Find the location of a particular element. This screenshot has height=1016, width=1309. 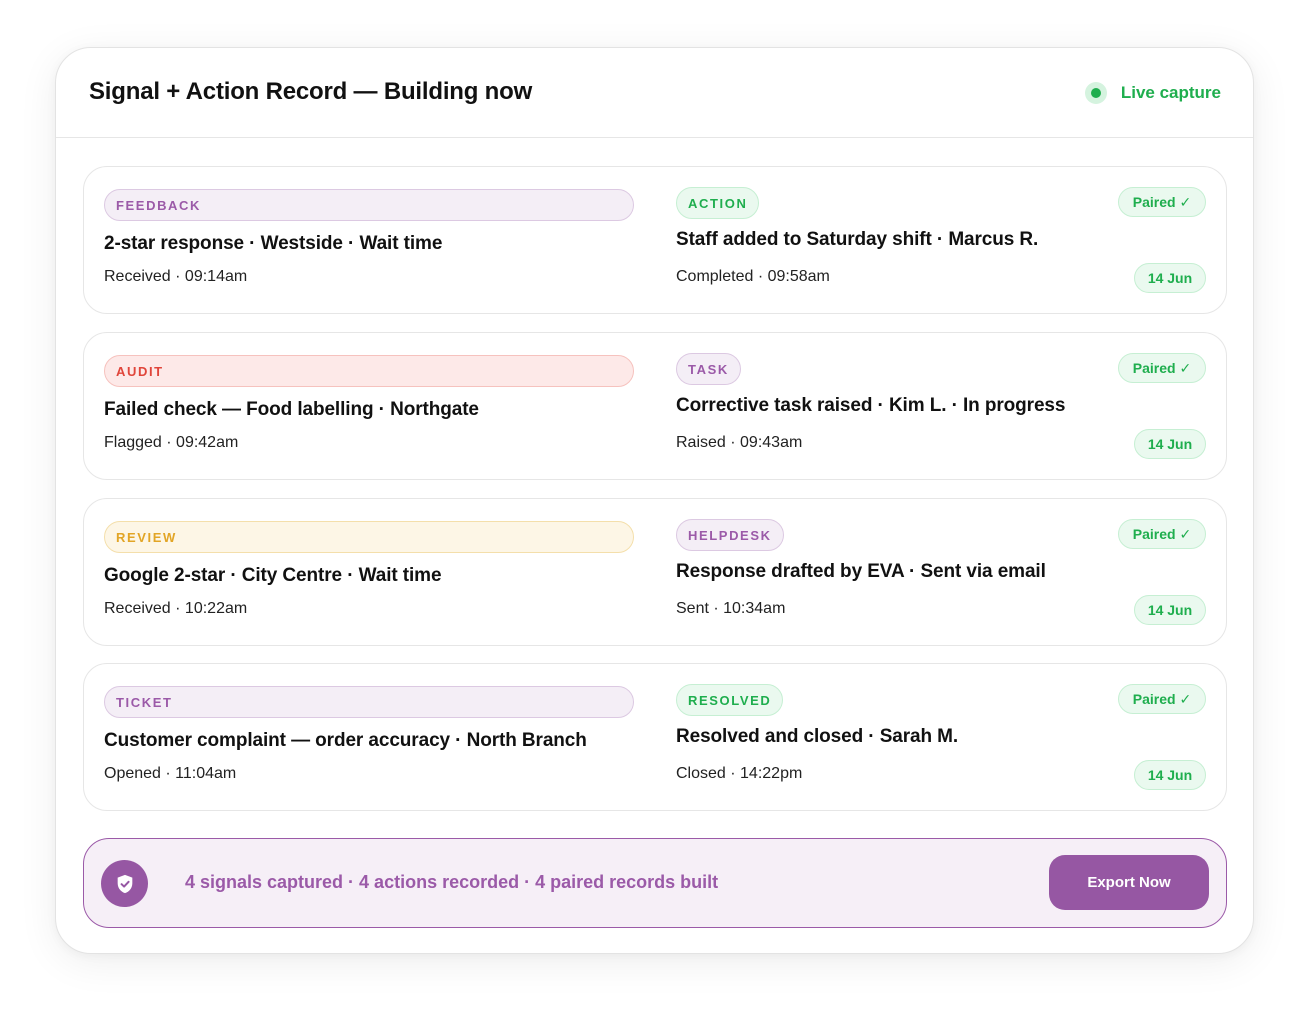

signal-tag: REVIEW is located at coordinates (369, 537).